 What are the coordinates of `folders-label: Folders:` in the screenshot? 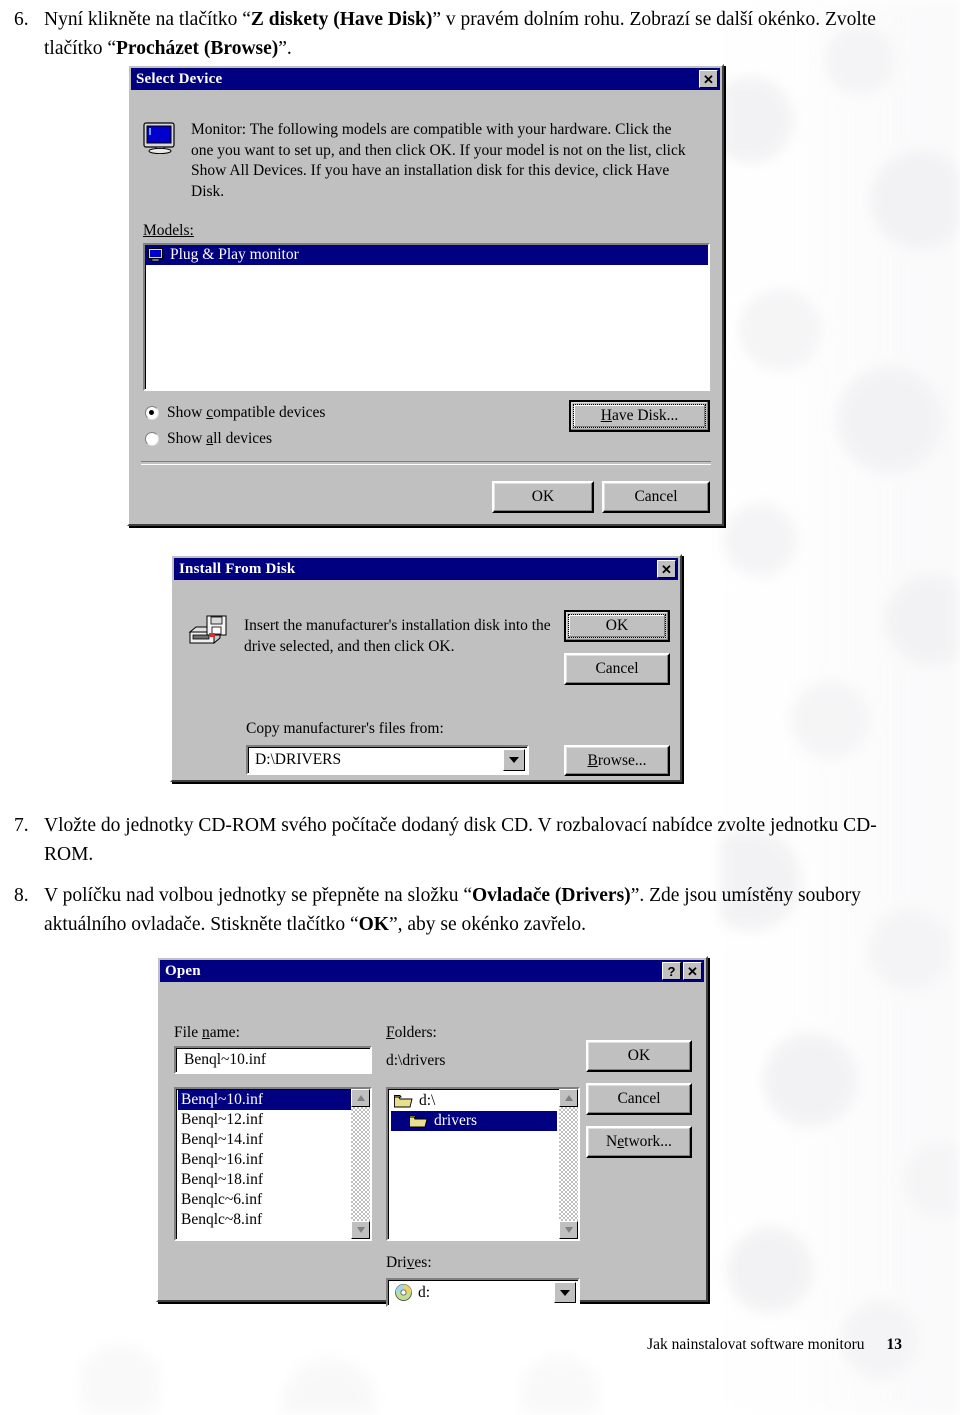 It's located at (411, 1032).